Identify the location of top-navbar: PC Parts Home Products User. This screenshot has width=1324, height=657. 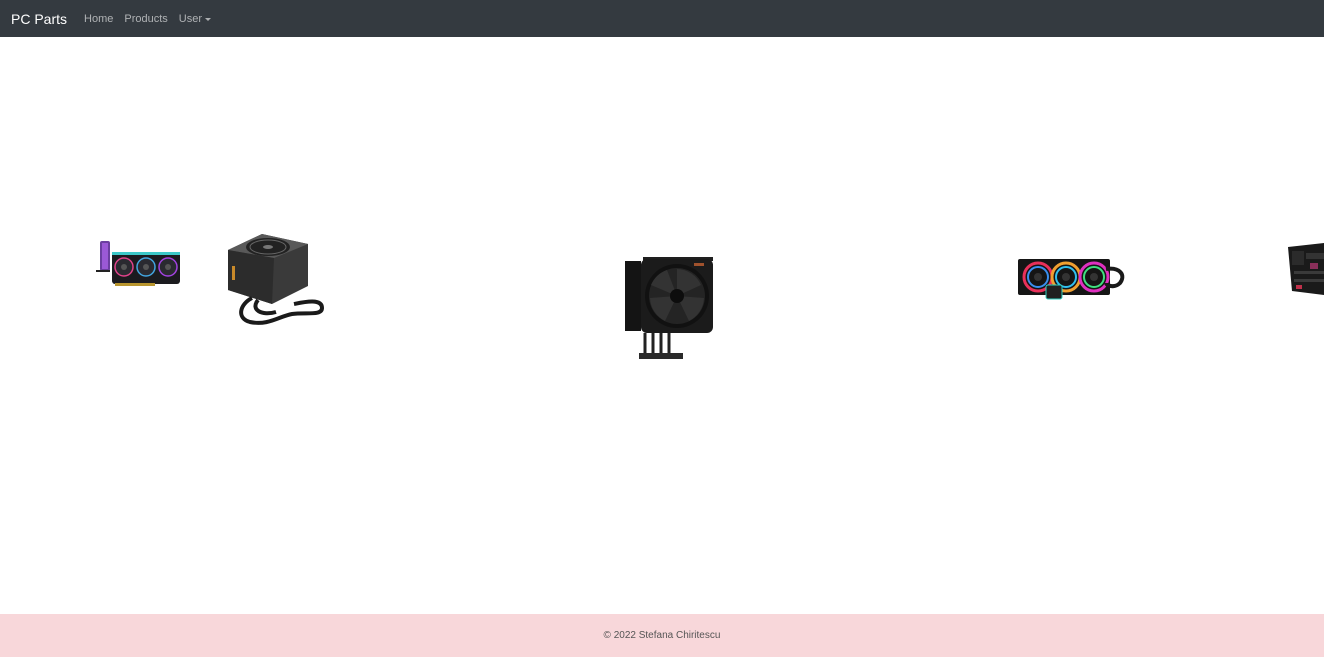
(662, 18).